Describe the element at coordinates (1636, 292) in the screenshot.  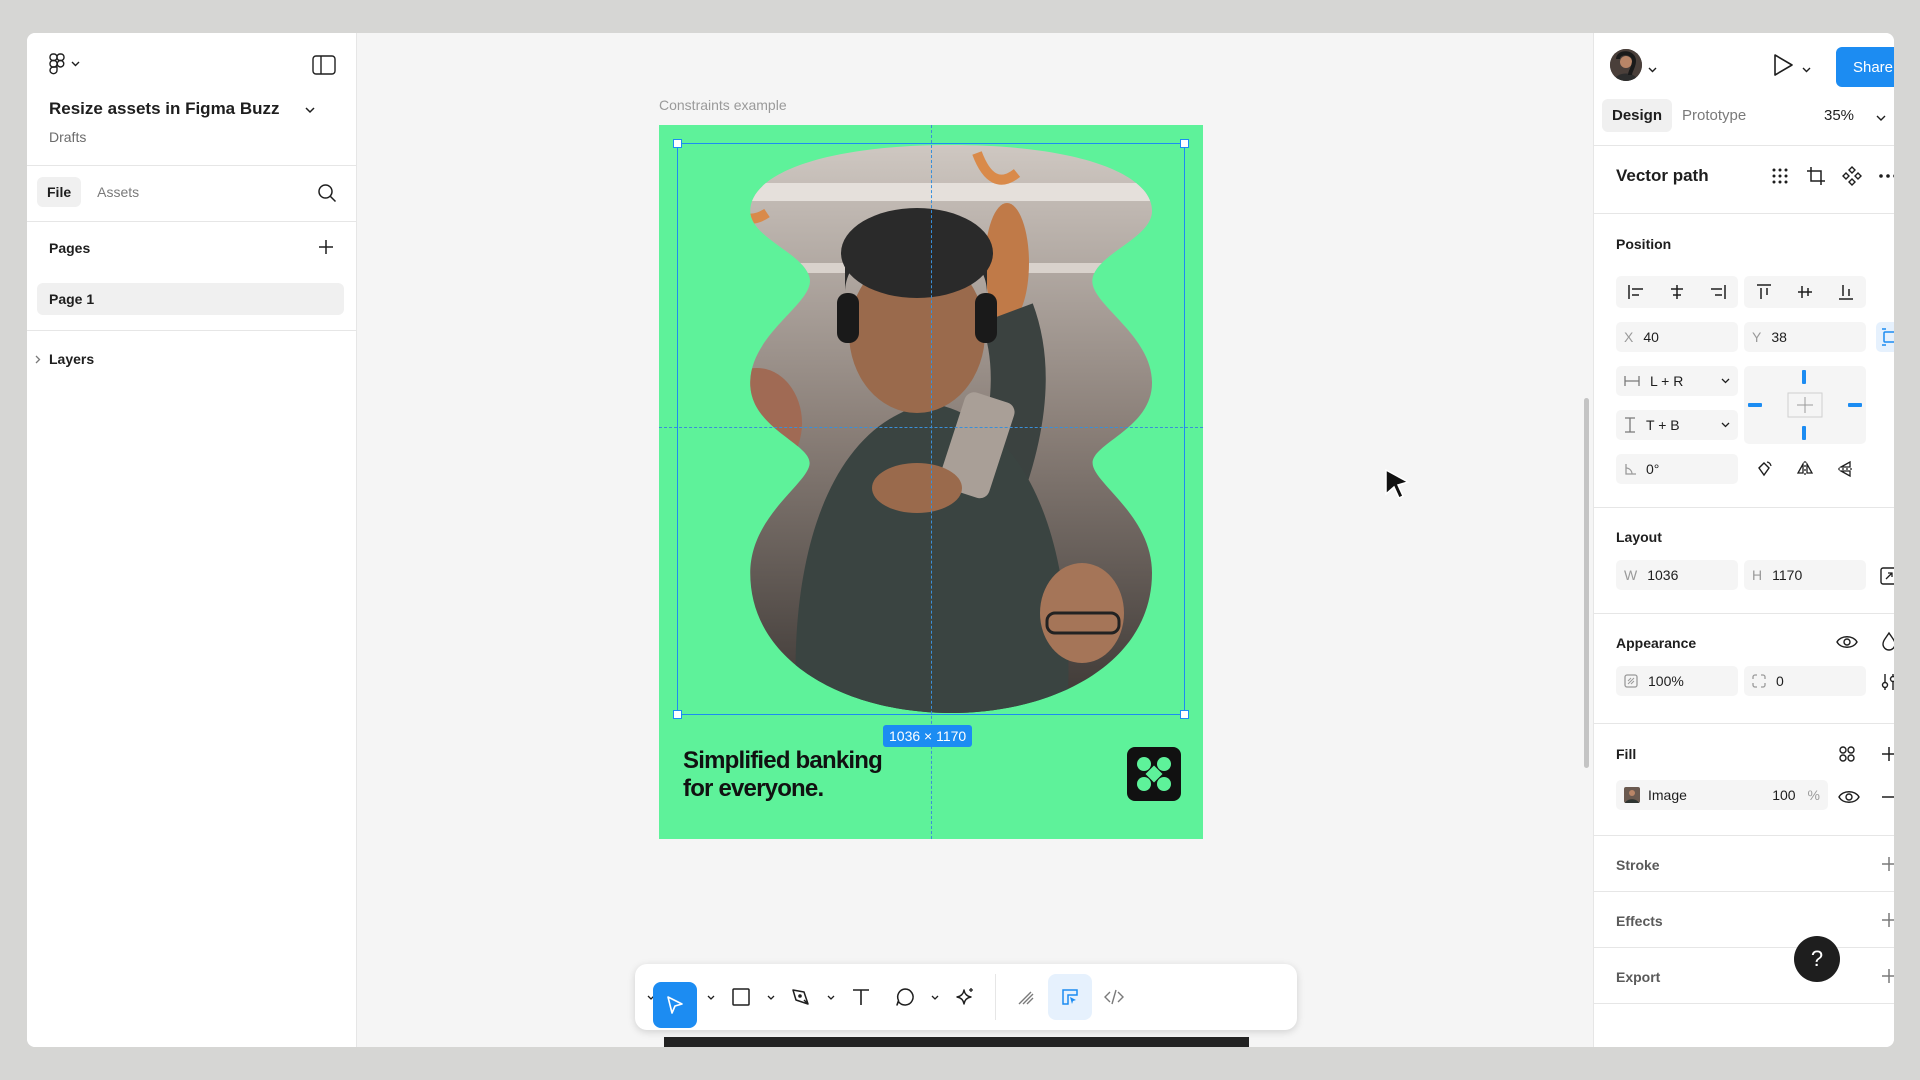
I see `align-left-icon` at that location.